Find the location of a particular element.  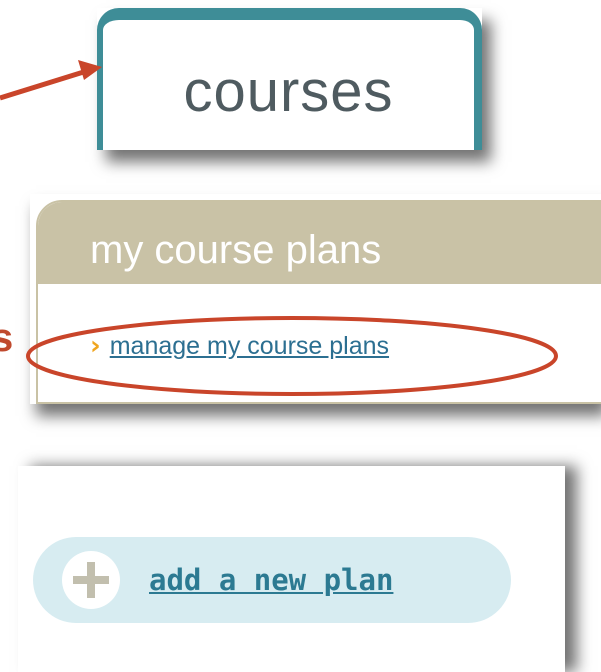

add-plan-link: add a new plan is located at coordinates (271, 580).